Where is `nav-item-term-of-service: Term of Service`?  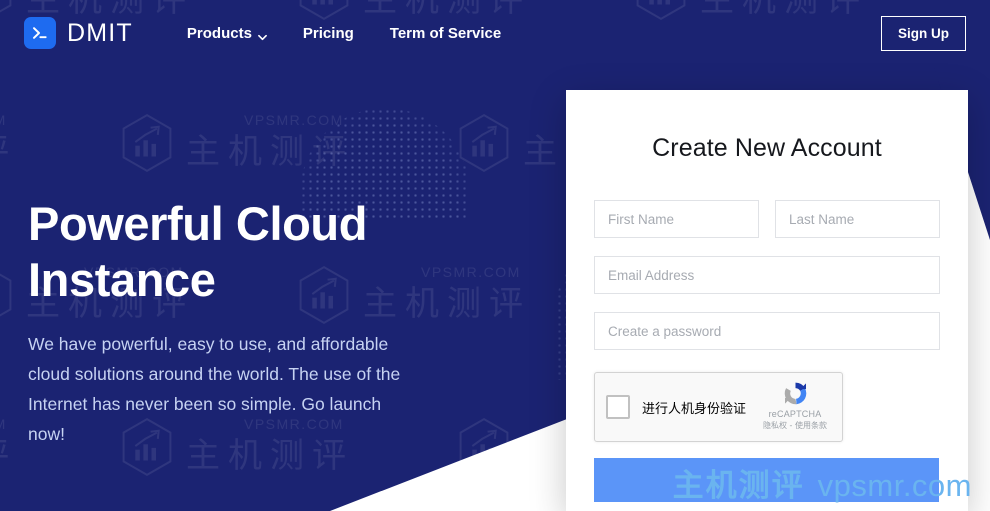
nav-item-term-of-service: Term of Service is located at coordinates (445, 33).